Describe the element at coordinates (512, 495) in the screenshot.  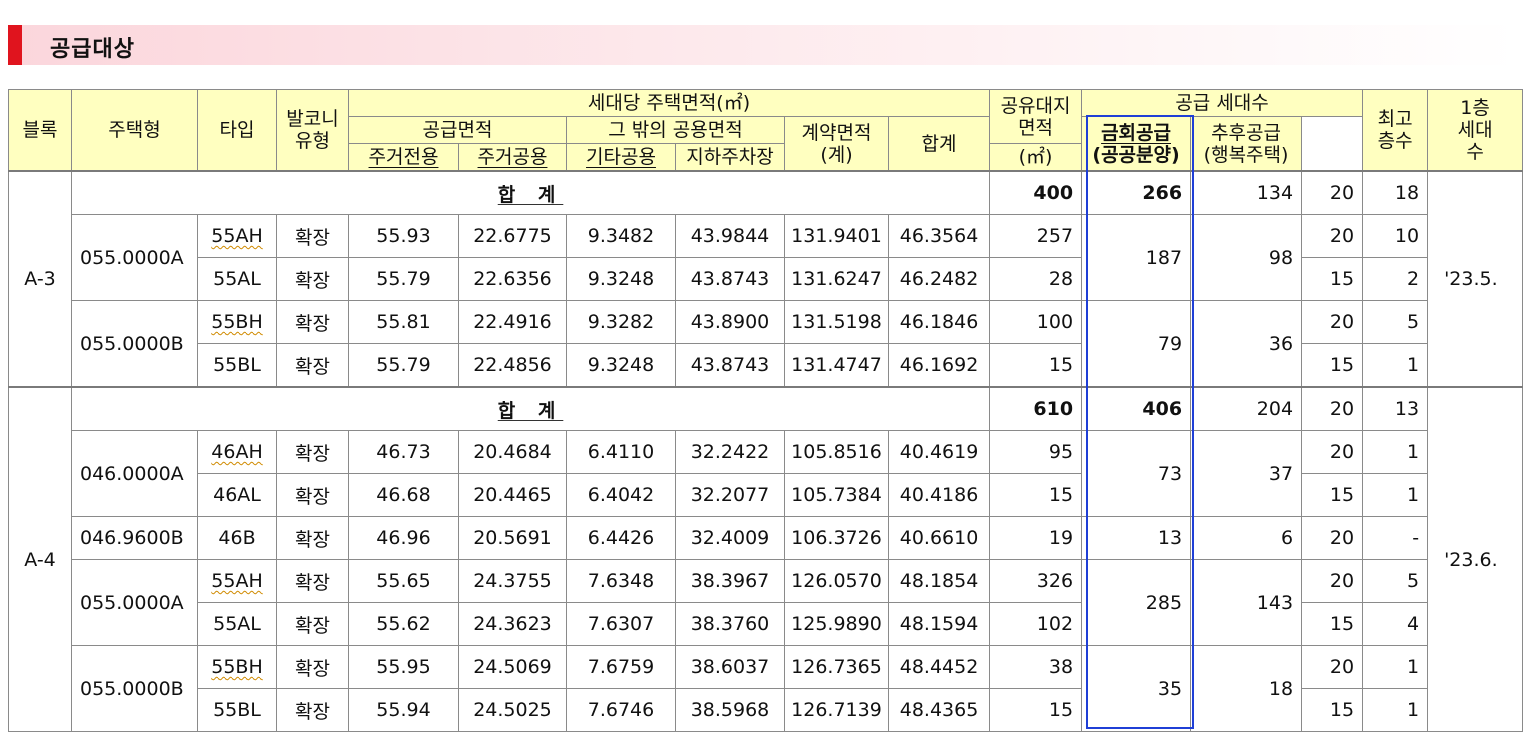
I see `residential-common: 20.4465` at that location.